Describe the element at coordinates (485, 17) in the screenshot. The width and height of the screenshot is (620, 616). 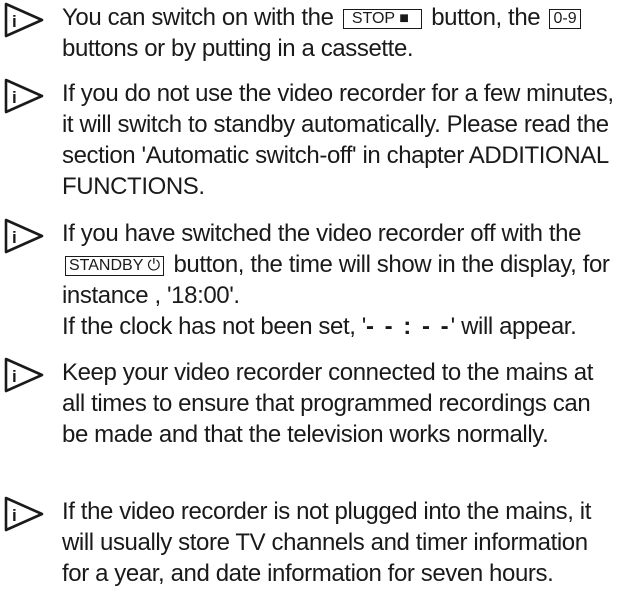
I see `note-text-run: button, the` at that location.